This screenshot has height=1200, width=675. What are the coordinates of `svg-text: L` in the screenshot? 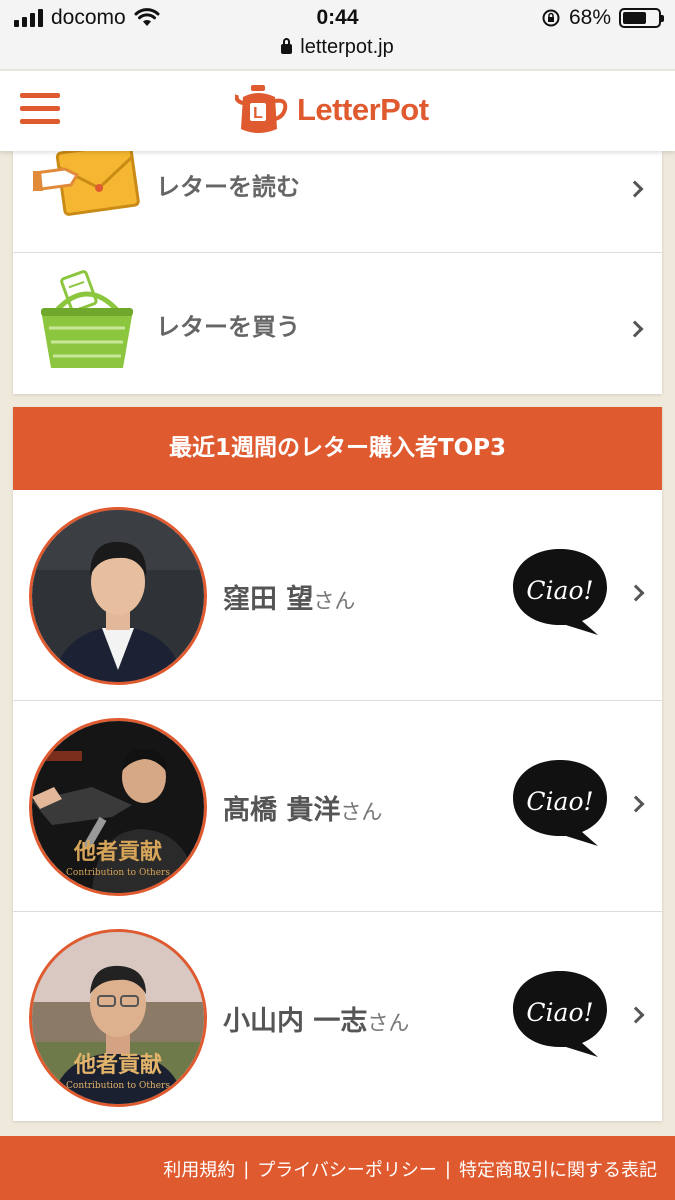 It's located at (258, 113).